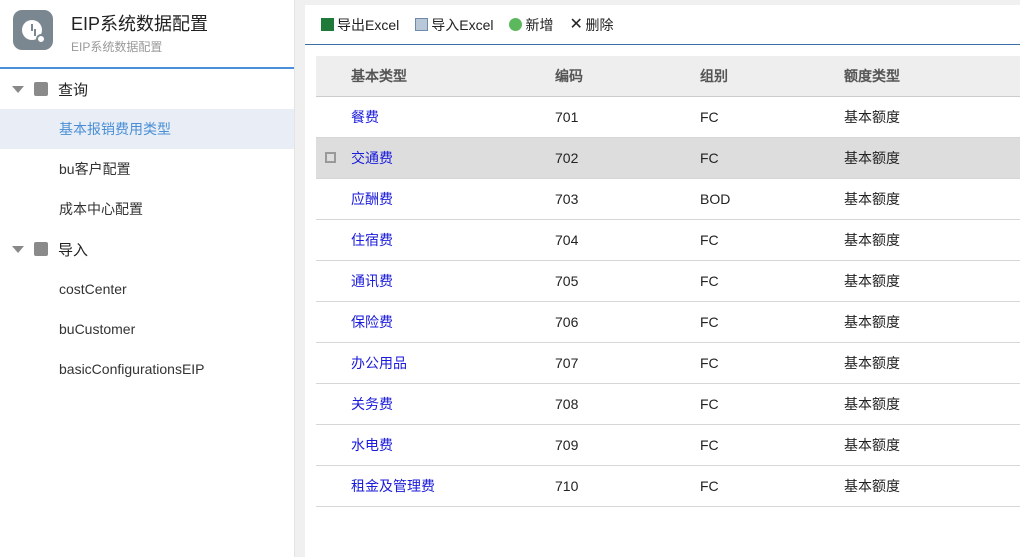  What do you see at coordinates (453, 158) in the screenshot?
I see `cell-type: 交通费` at bounding box center [453, 158].